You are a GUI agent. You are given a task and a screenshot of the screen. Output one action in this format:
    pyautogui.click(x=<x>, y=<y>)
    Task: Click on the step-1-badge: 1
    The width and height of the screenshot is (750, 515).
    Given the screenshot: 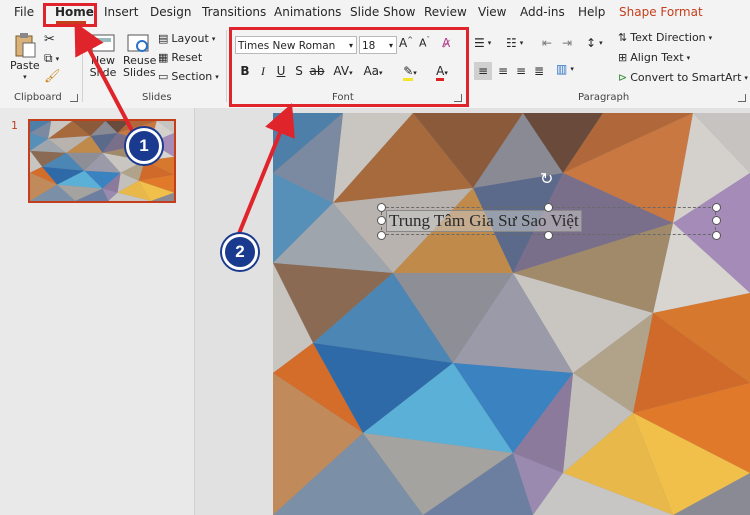 What is the action you would take?
    pyautogui.click(x=144, y=146)
    